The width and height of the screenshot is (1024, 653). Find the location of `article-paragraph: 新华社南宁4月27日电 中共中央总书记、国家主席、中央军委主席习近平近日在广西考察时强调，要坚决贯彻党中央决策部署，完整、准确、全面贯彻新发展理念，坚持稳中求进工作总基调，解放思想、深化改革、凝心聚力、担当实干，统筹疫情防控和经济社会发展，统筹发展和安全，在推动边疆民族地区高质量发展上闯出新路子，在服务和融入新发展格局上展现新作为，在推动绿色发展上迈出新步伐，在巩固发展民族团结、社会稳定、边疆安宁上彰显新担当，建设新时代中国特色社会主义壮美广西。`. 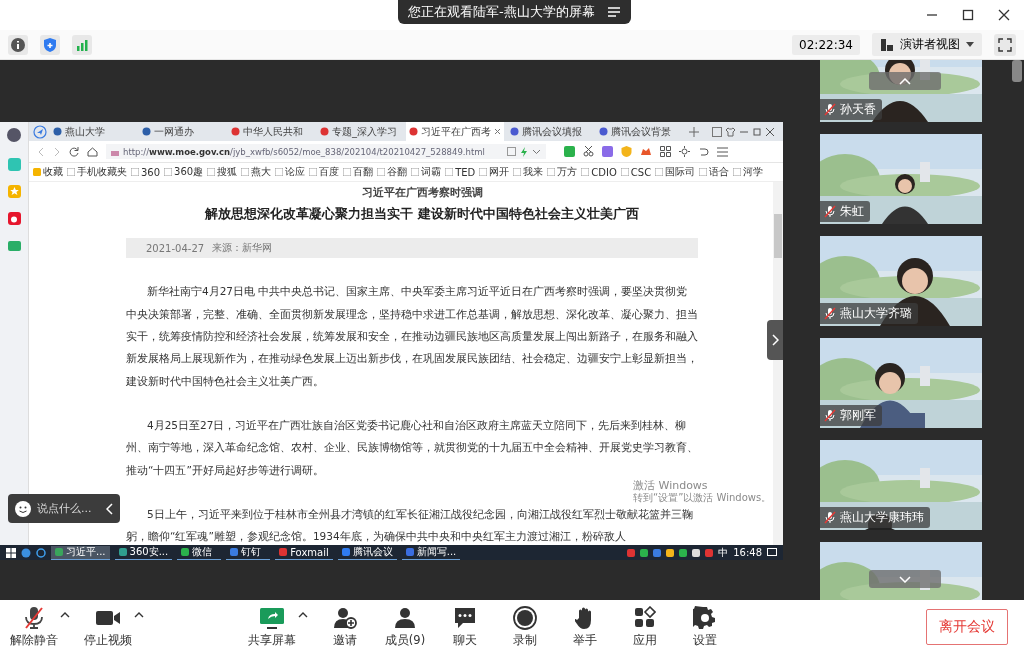

article-paragraph: 新华社南宁4月27日电 中共中央总书记、国家主席、中央军委主席习近平近日在广西考察时强调，要坚决贯彻党中央决策部署，完整、准确、全面贯彻新发展理念，坚持稳中求进工作总基调，解放思想、深化改革、凝心聚力、担当实干，统筹疫情防控和经济社会发展，统筹发展和安全，在推动边疆民族地区高质量发展上闯出新路子，在服务和融入新发展格局上展现新作为，在推动绿色发展上迈出新步伐，在巩固发展民族团结、社会稳定、边疆安宁上彰显新担当，建设新时代中国特色社会主义壮美广西。 is located at coordinates (412, 336).